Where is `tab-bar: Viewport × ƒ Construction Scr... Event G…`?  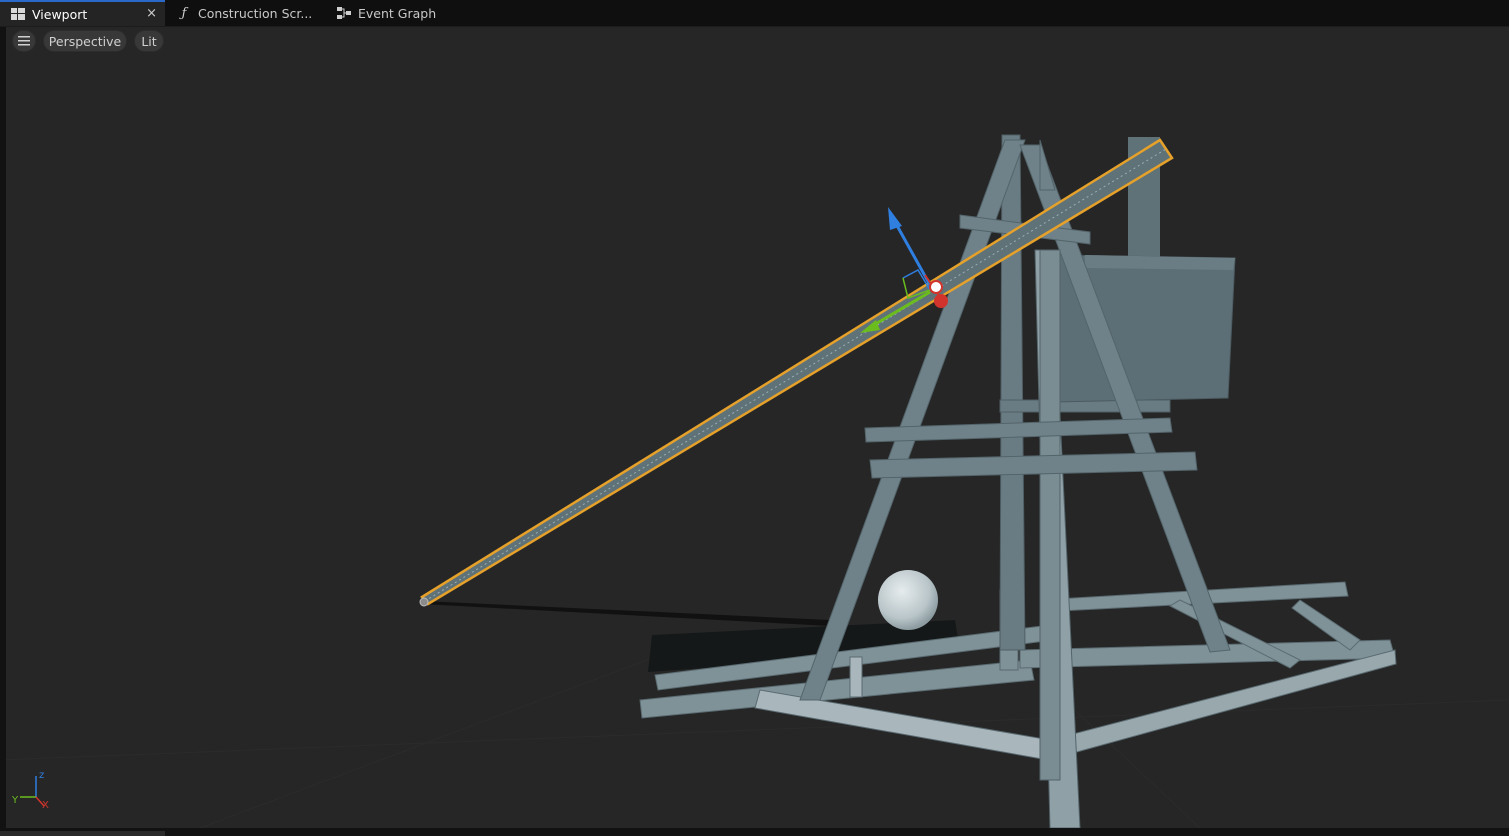 tab-bar: Viewport × ƒ Construction Scr... Event G… is located at coordinates (754, 13).